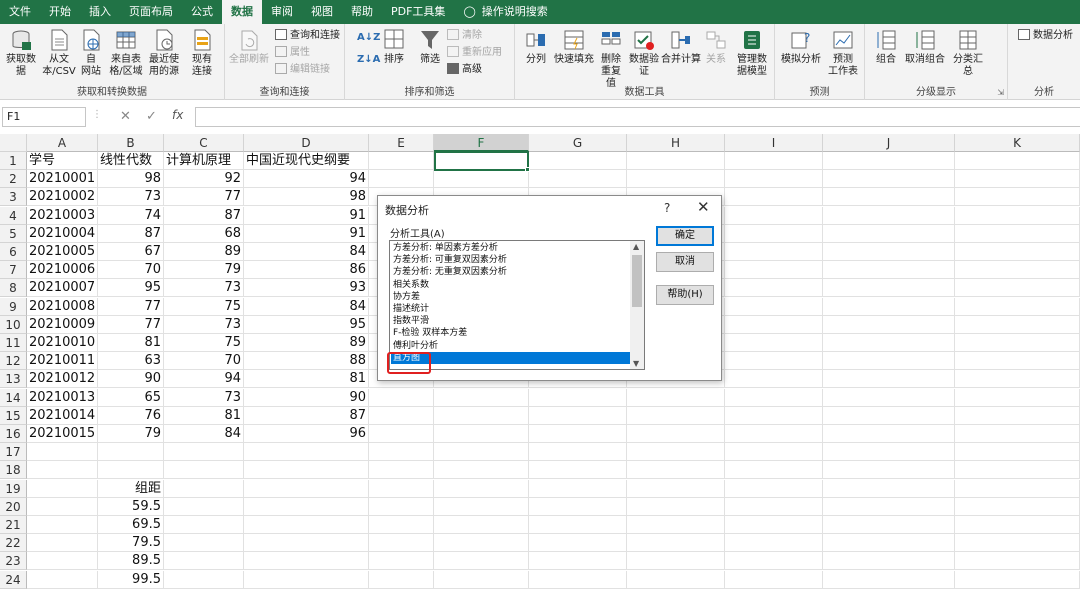 The image size is (1080, 592). I want to click on table-cell: 20210002, so click(62, 197).